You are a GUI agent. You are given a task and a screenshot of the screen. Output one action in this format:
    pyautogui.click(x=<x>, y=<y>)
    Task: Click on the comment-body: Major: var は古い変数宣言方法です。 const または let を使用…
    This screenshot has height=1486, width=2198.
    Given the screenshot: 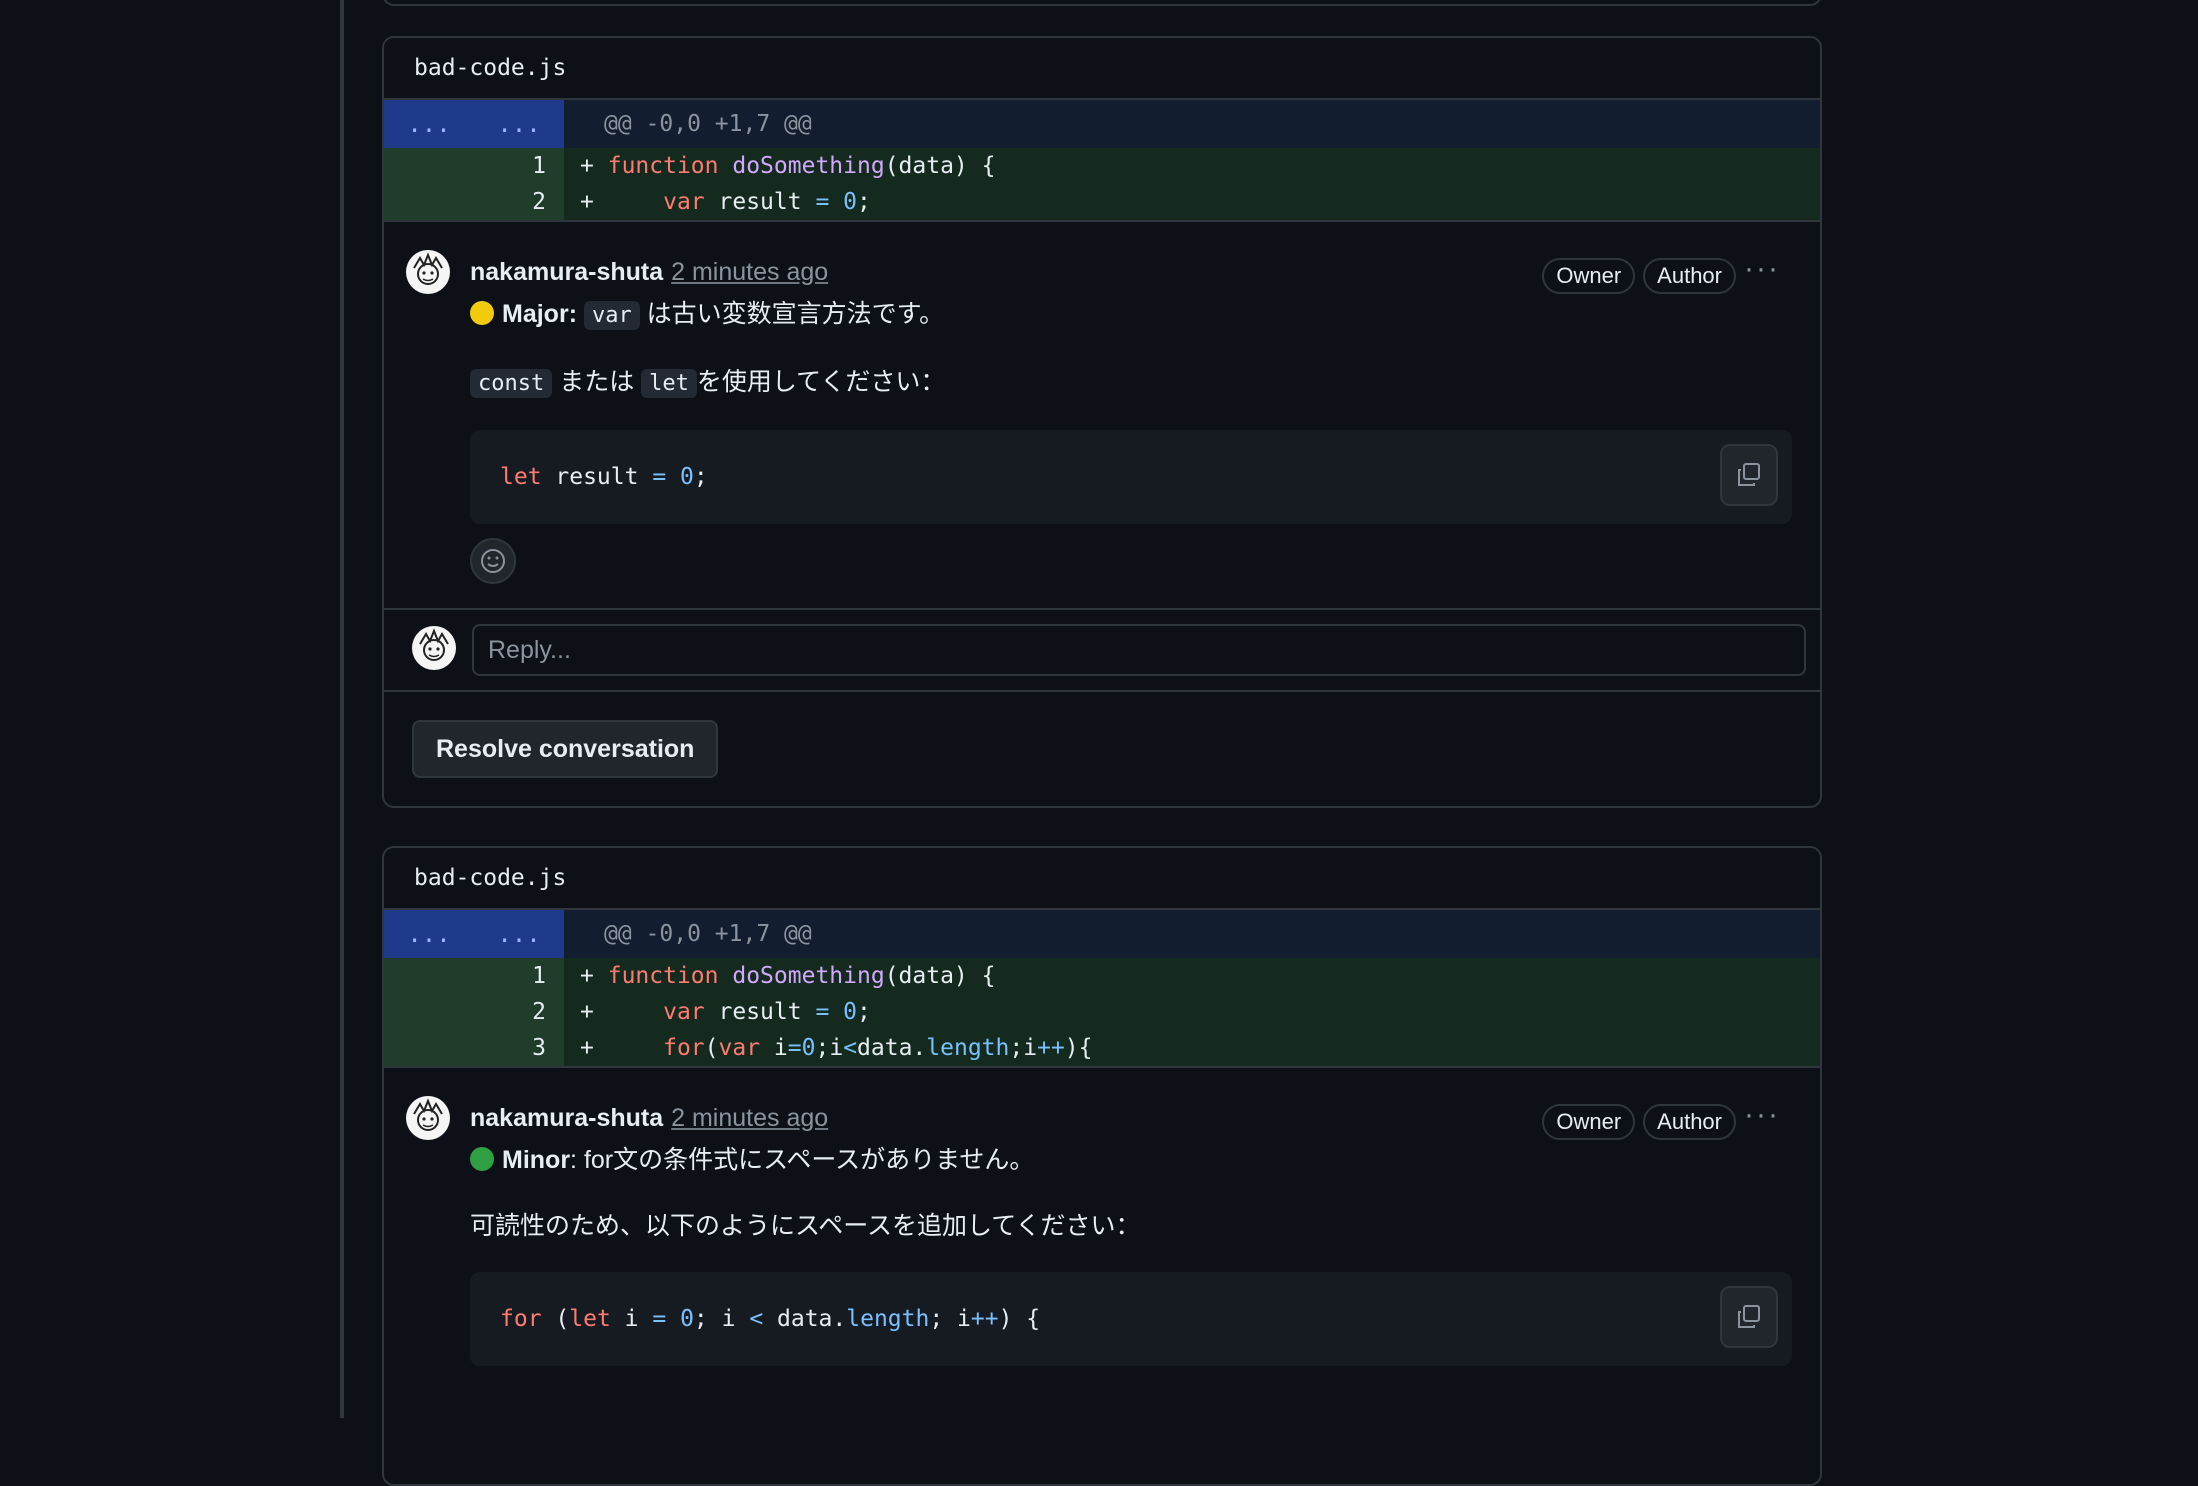 What is the action you would take?
    pyautogui.click(x=1131, y=439)
    